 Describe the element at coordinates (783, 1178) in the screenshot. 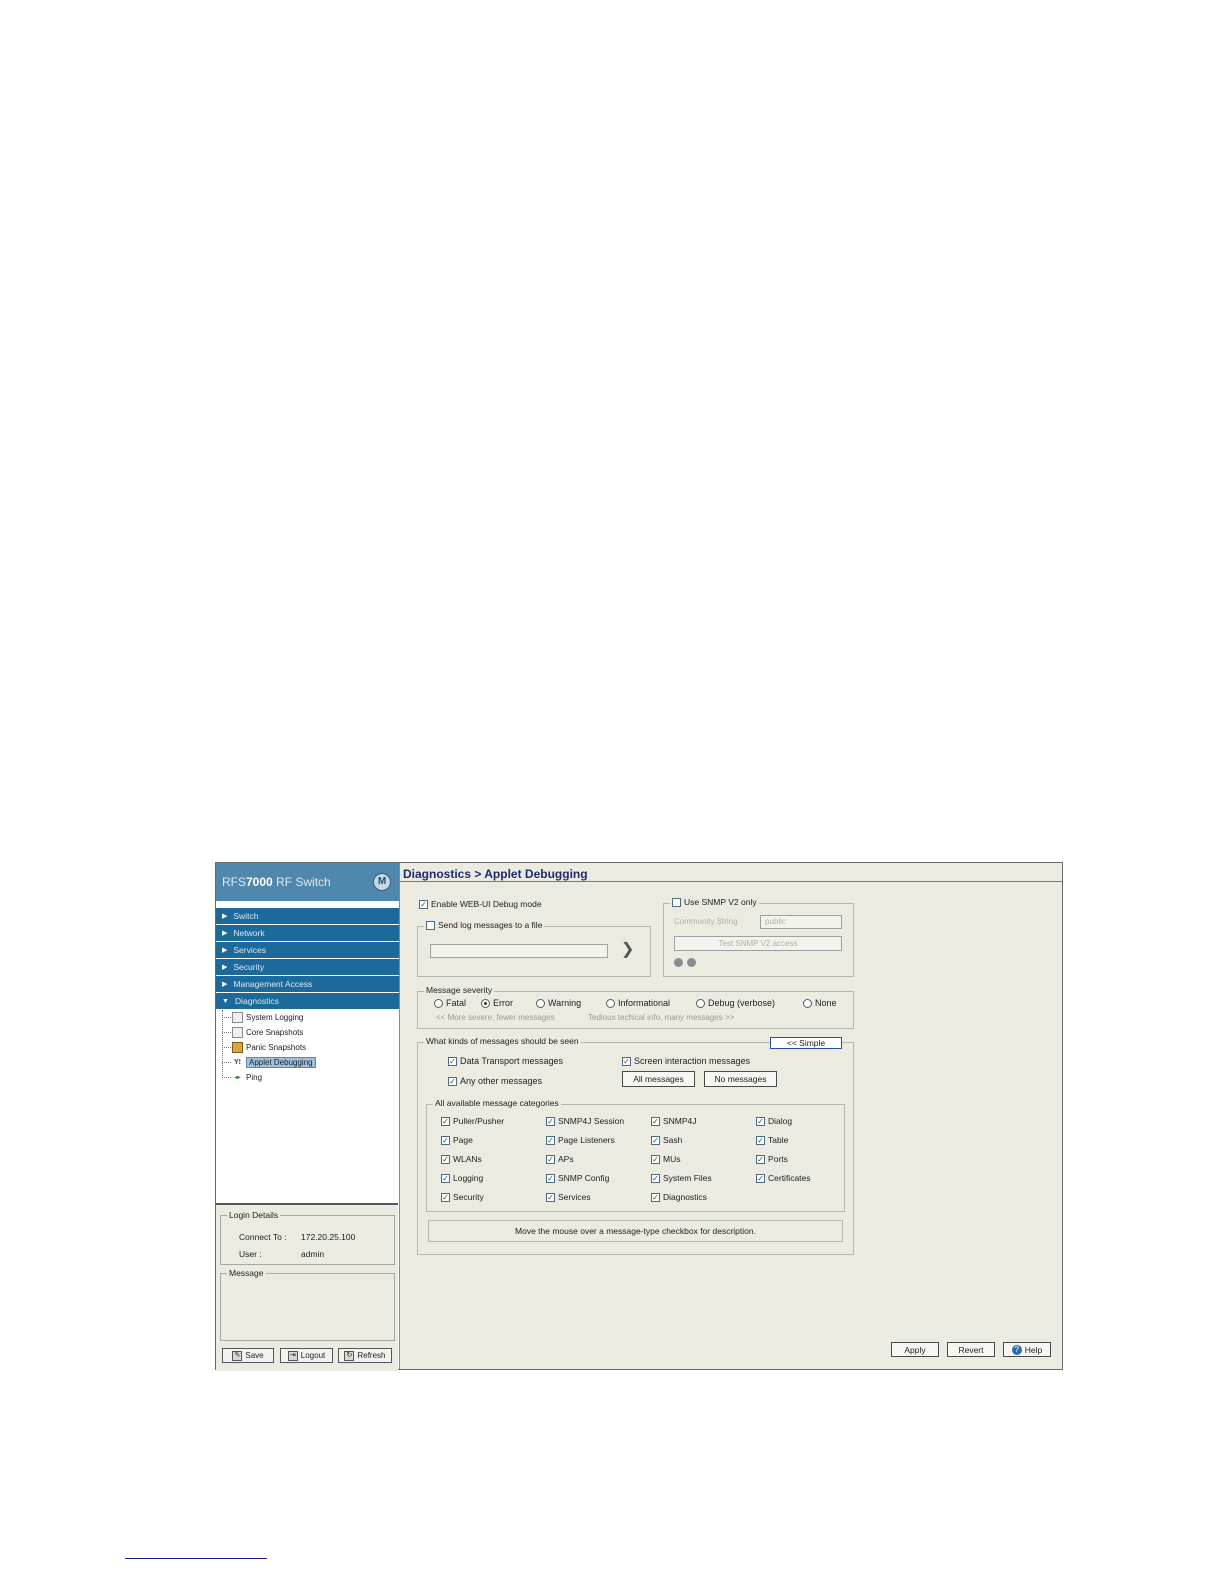

I see `category-certificates: ✓ Certificates` at that location.